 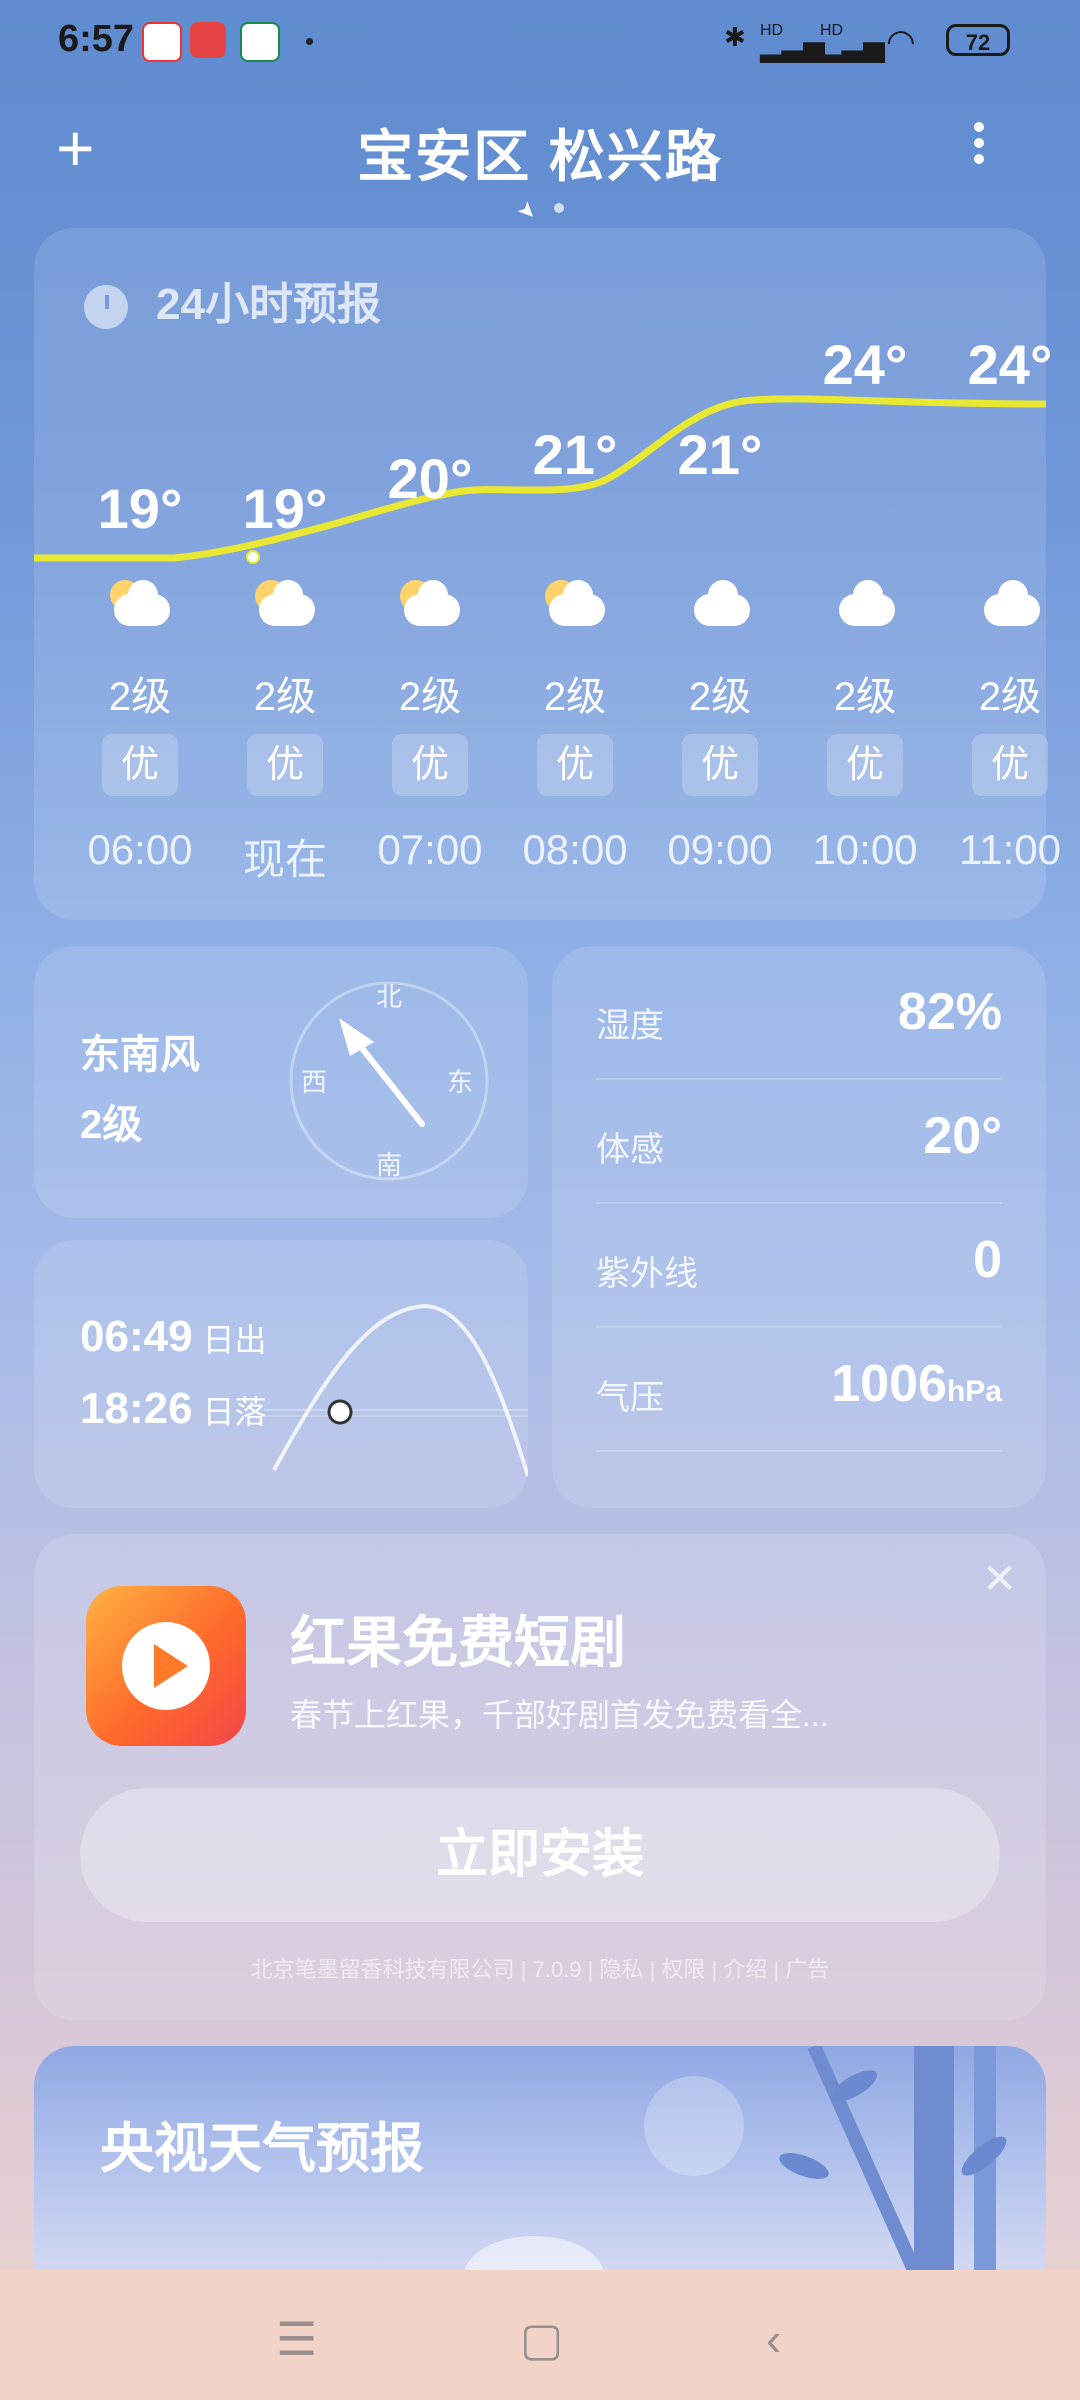 What do you see at coordinates (356, 1037) in the screenshot?
I see `wind-arrow-head` at bounding box center [356, 1037].